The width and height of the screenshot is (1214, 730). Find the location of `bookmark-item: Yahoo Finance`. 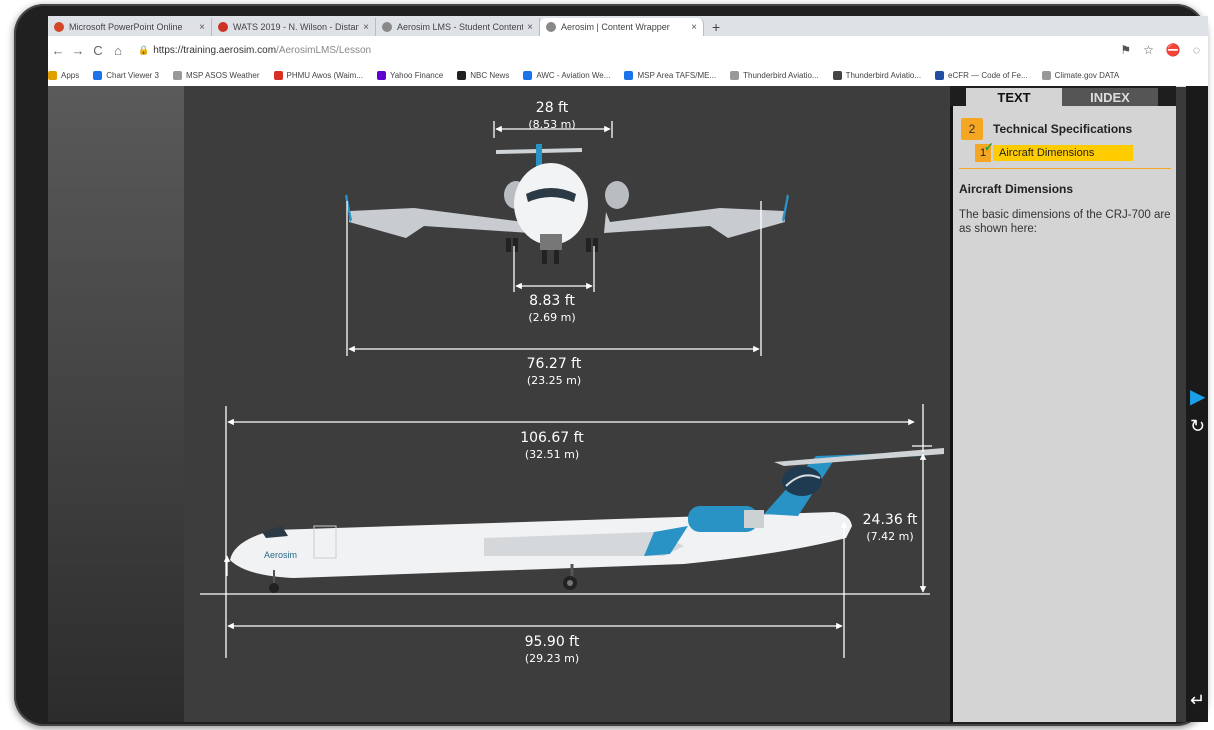

bookmark-item: Yahoo Finance is located at coordinates (410, 75).